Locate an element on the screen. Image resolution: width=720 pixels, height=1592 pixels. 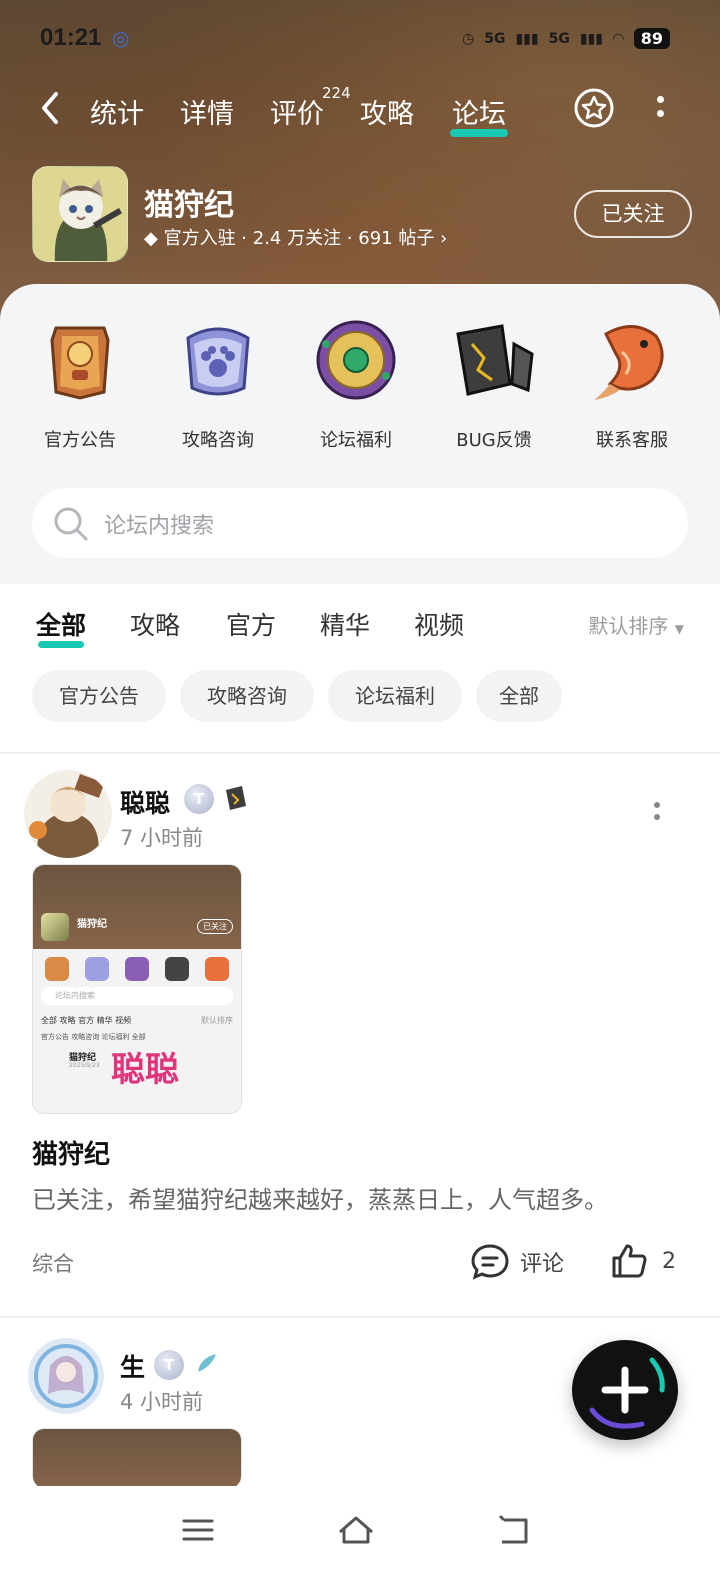
system-icons: ◷ 5G ▮▮▮ 5G ▮▮▮ ◠ 89 is located at coordinates (566, 38).